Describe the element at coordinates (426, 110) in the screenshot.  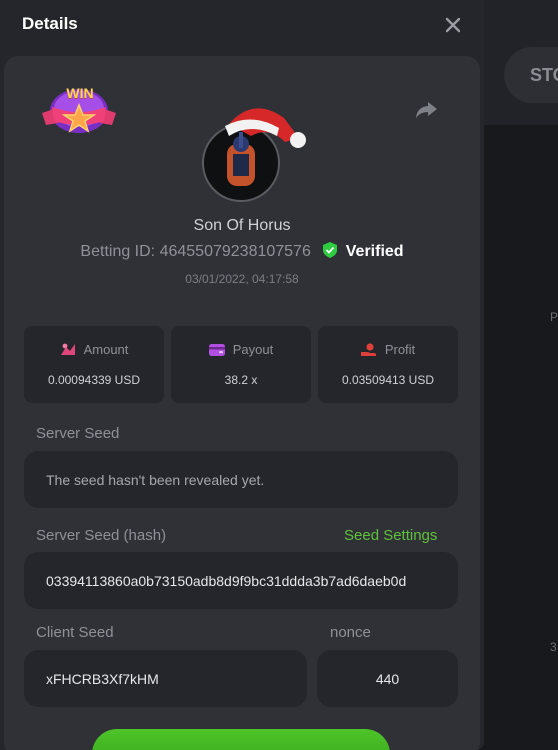
I see `share-icon` at that location.